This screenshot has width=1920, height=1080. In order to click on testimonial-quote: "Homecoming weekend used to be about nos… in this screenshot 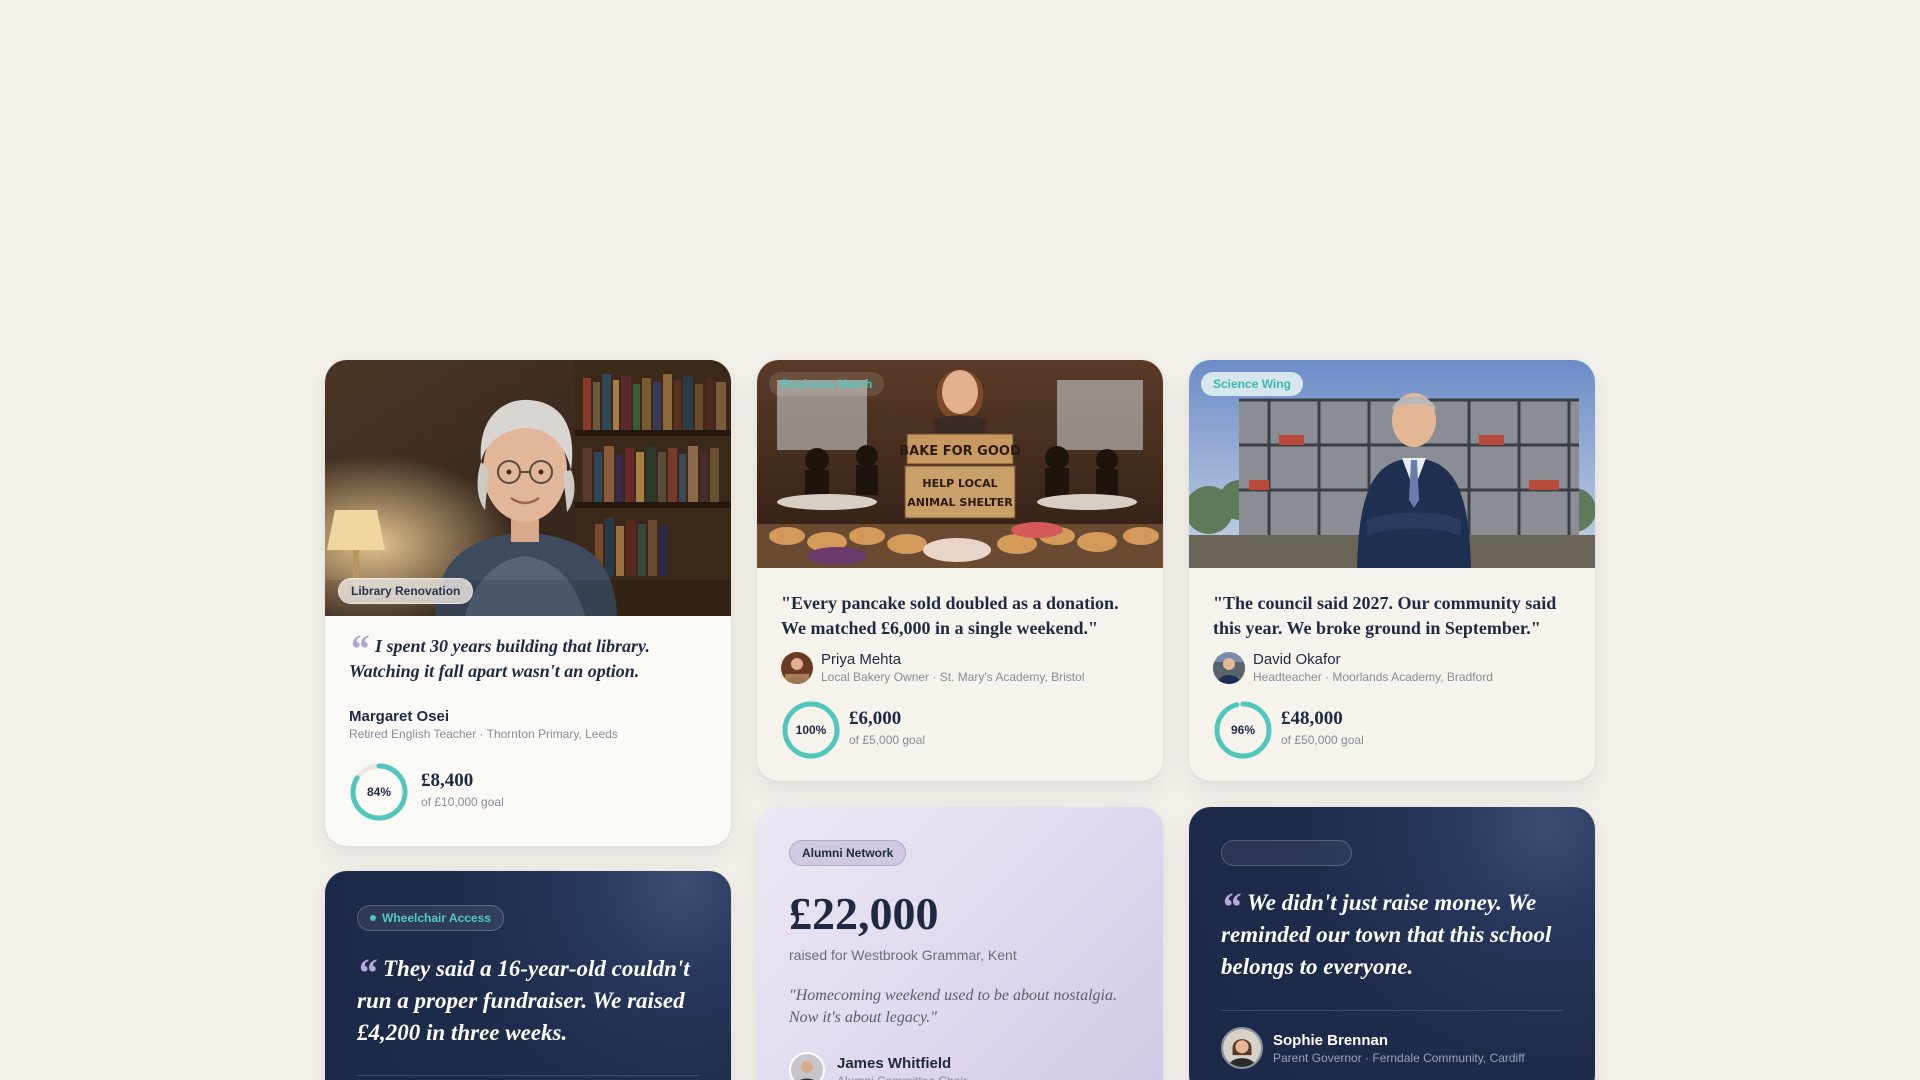, I will do `click(953, 1007)`.